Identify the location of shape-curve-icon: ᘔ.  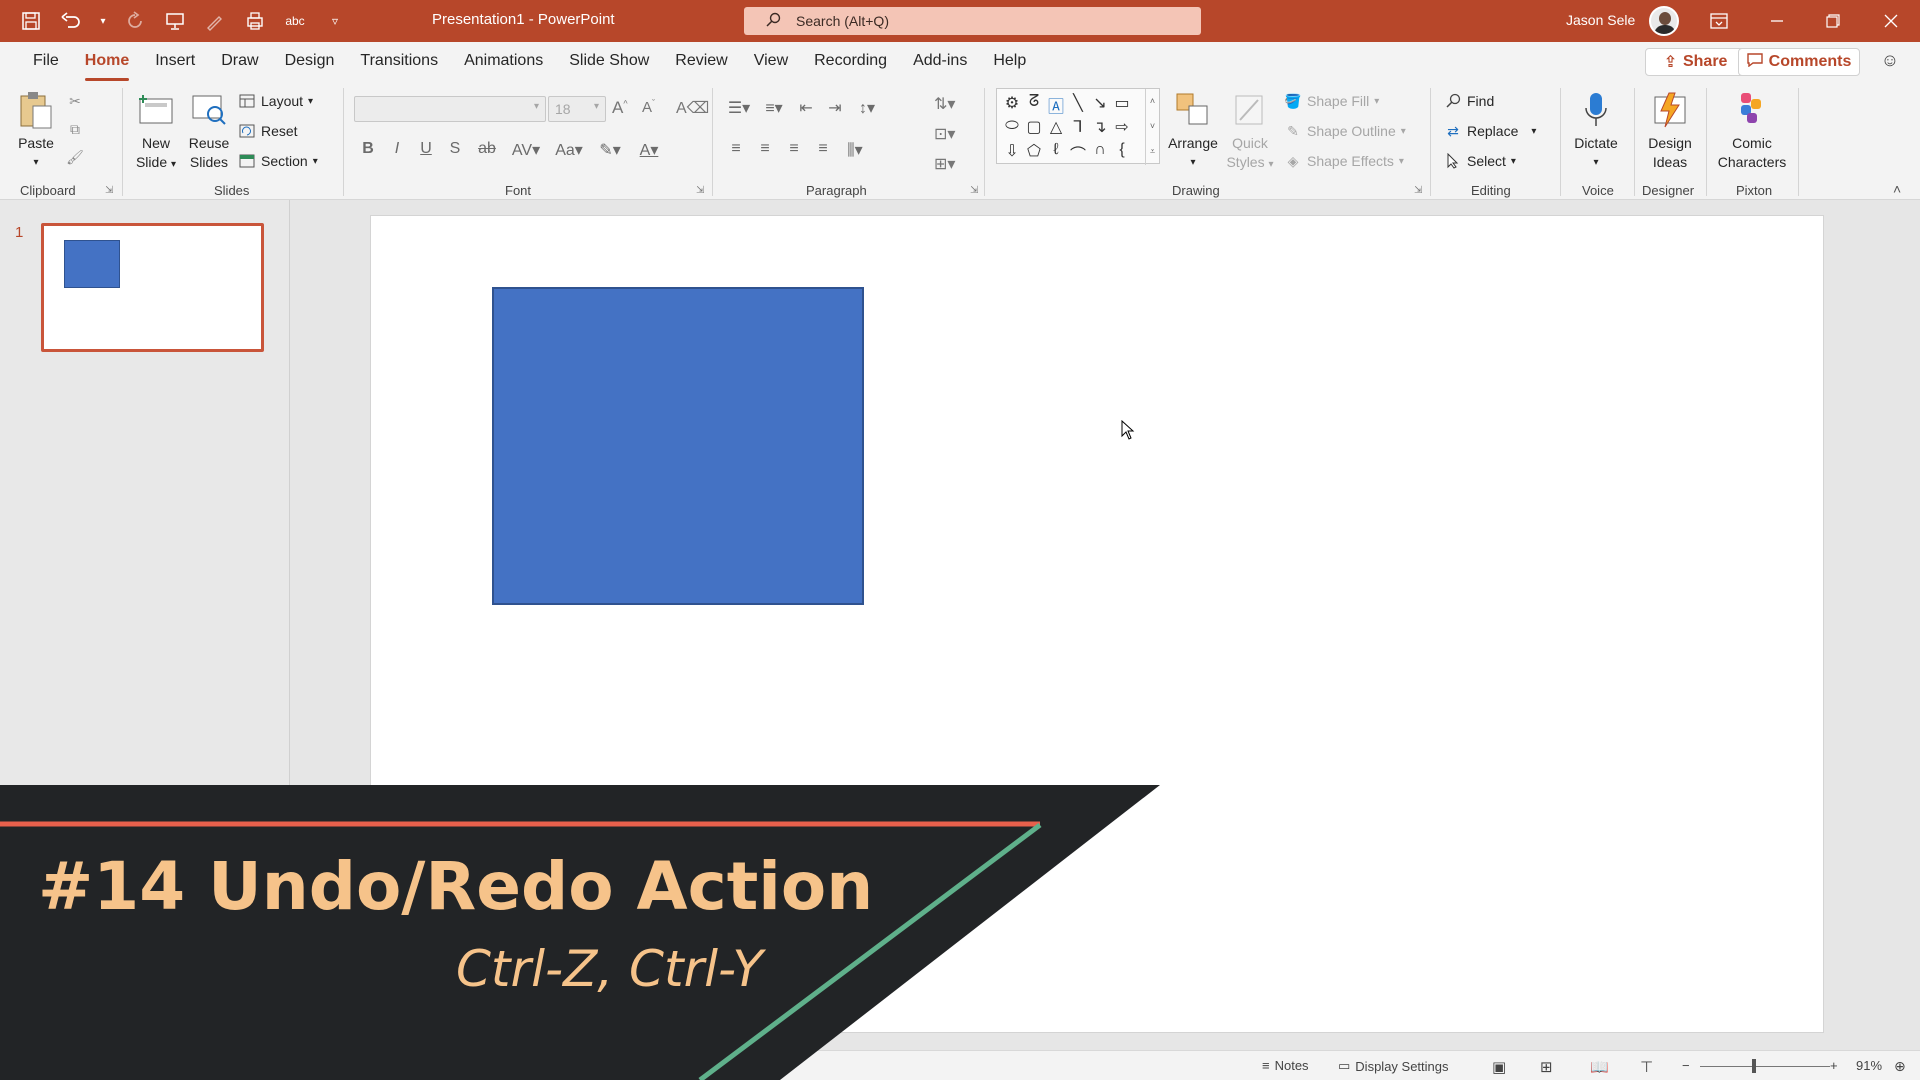
(1034, 105).